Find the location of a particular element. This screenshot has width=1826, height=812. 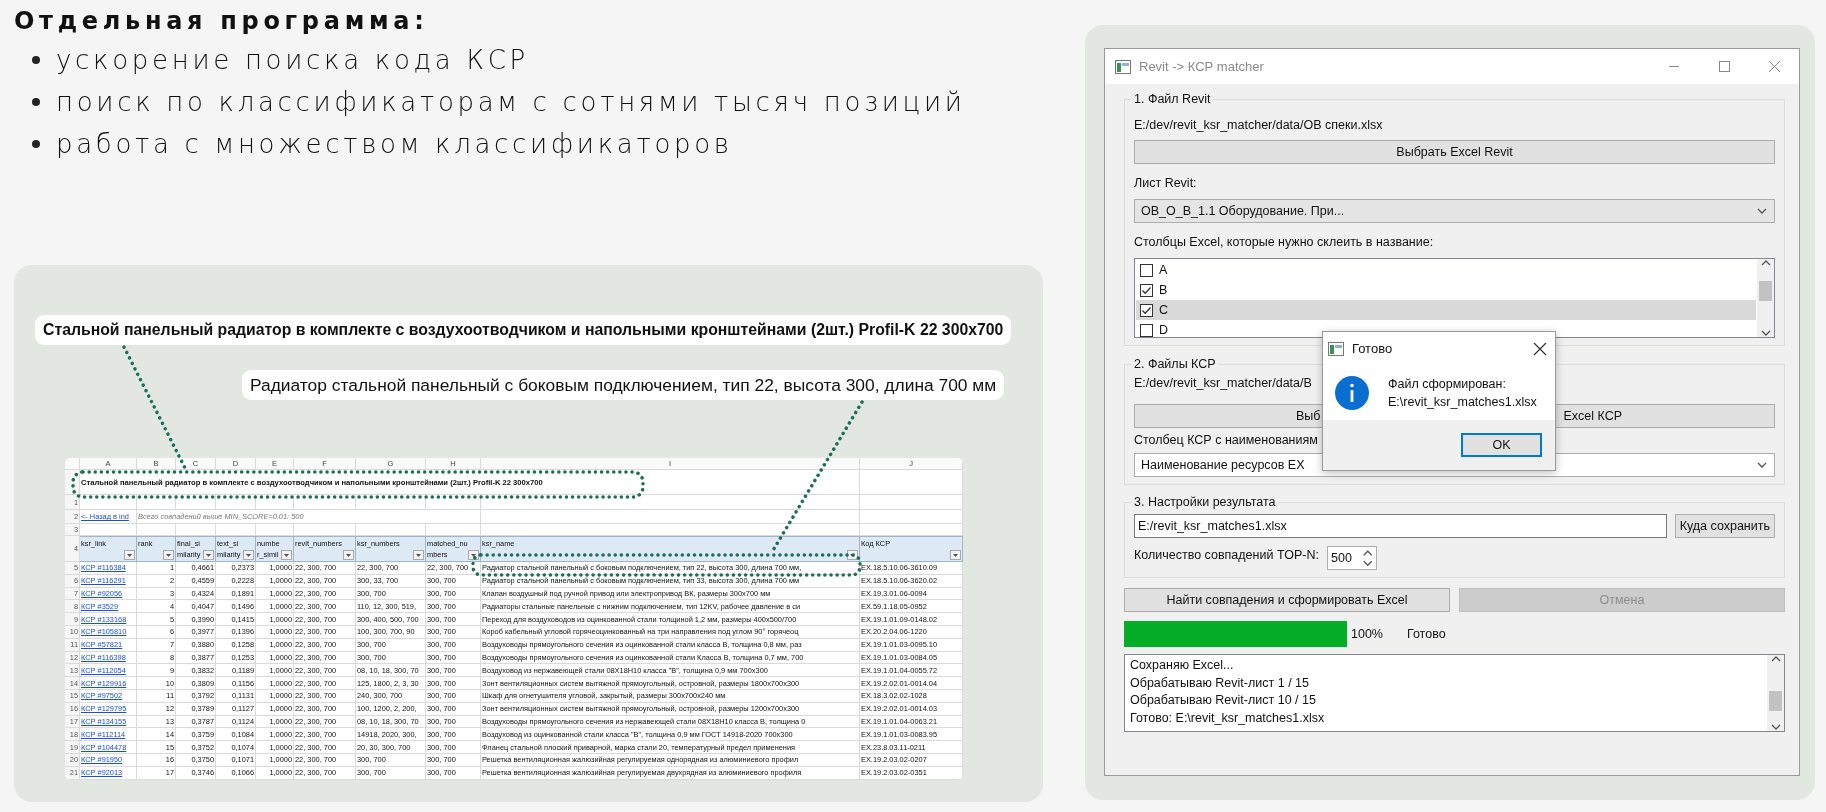

progress-percent: 100% is located at coordinates (1367, 634).